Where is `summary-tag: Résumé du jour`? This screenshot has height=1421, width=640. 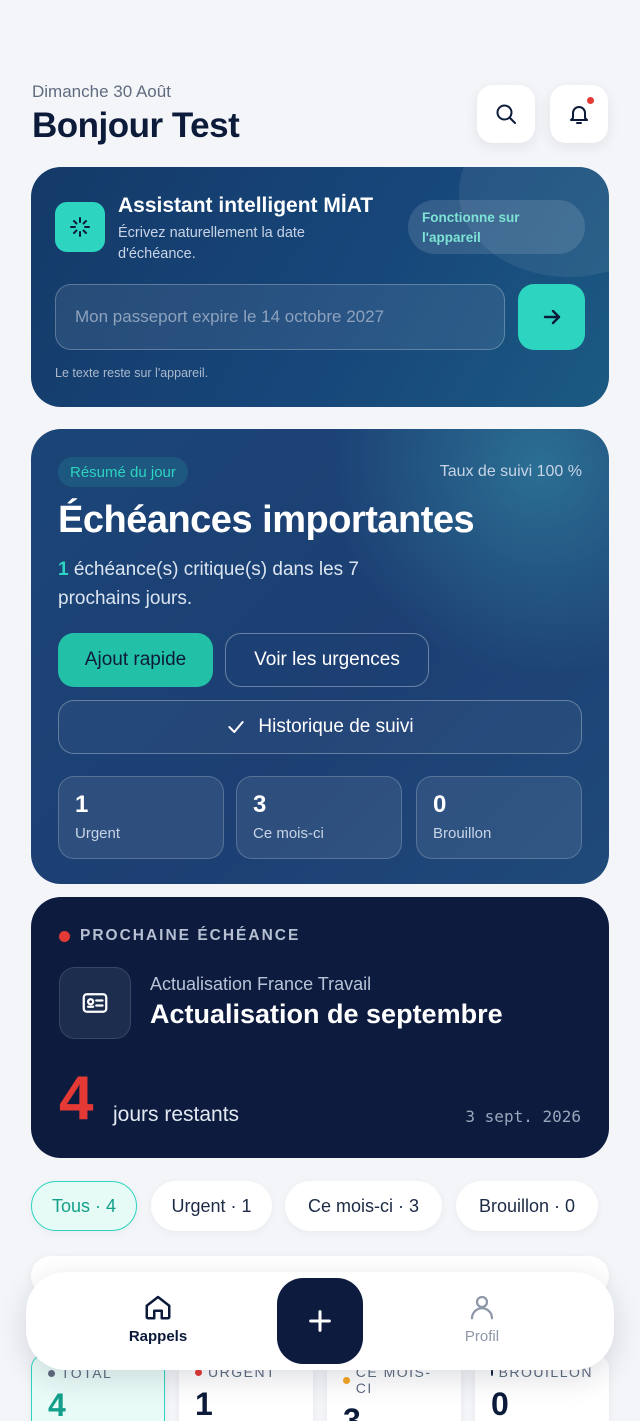 summary-tag: Résumé du jour is located at coordinates (123, 472).